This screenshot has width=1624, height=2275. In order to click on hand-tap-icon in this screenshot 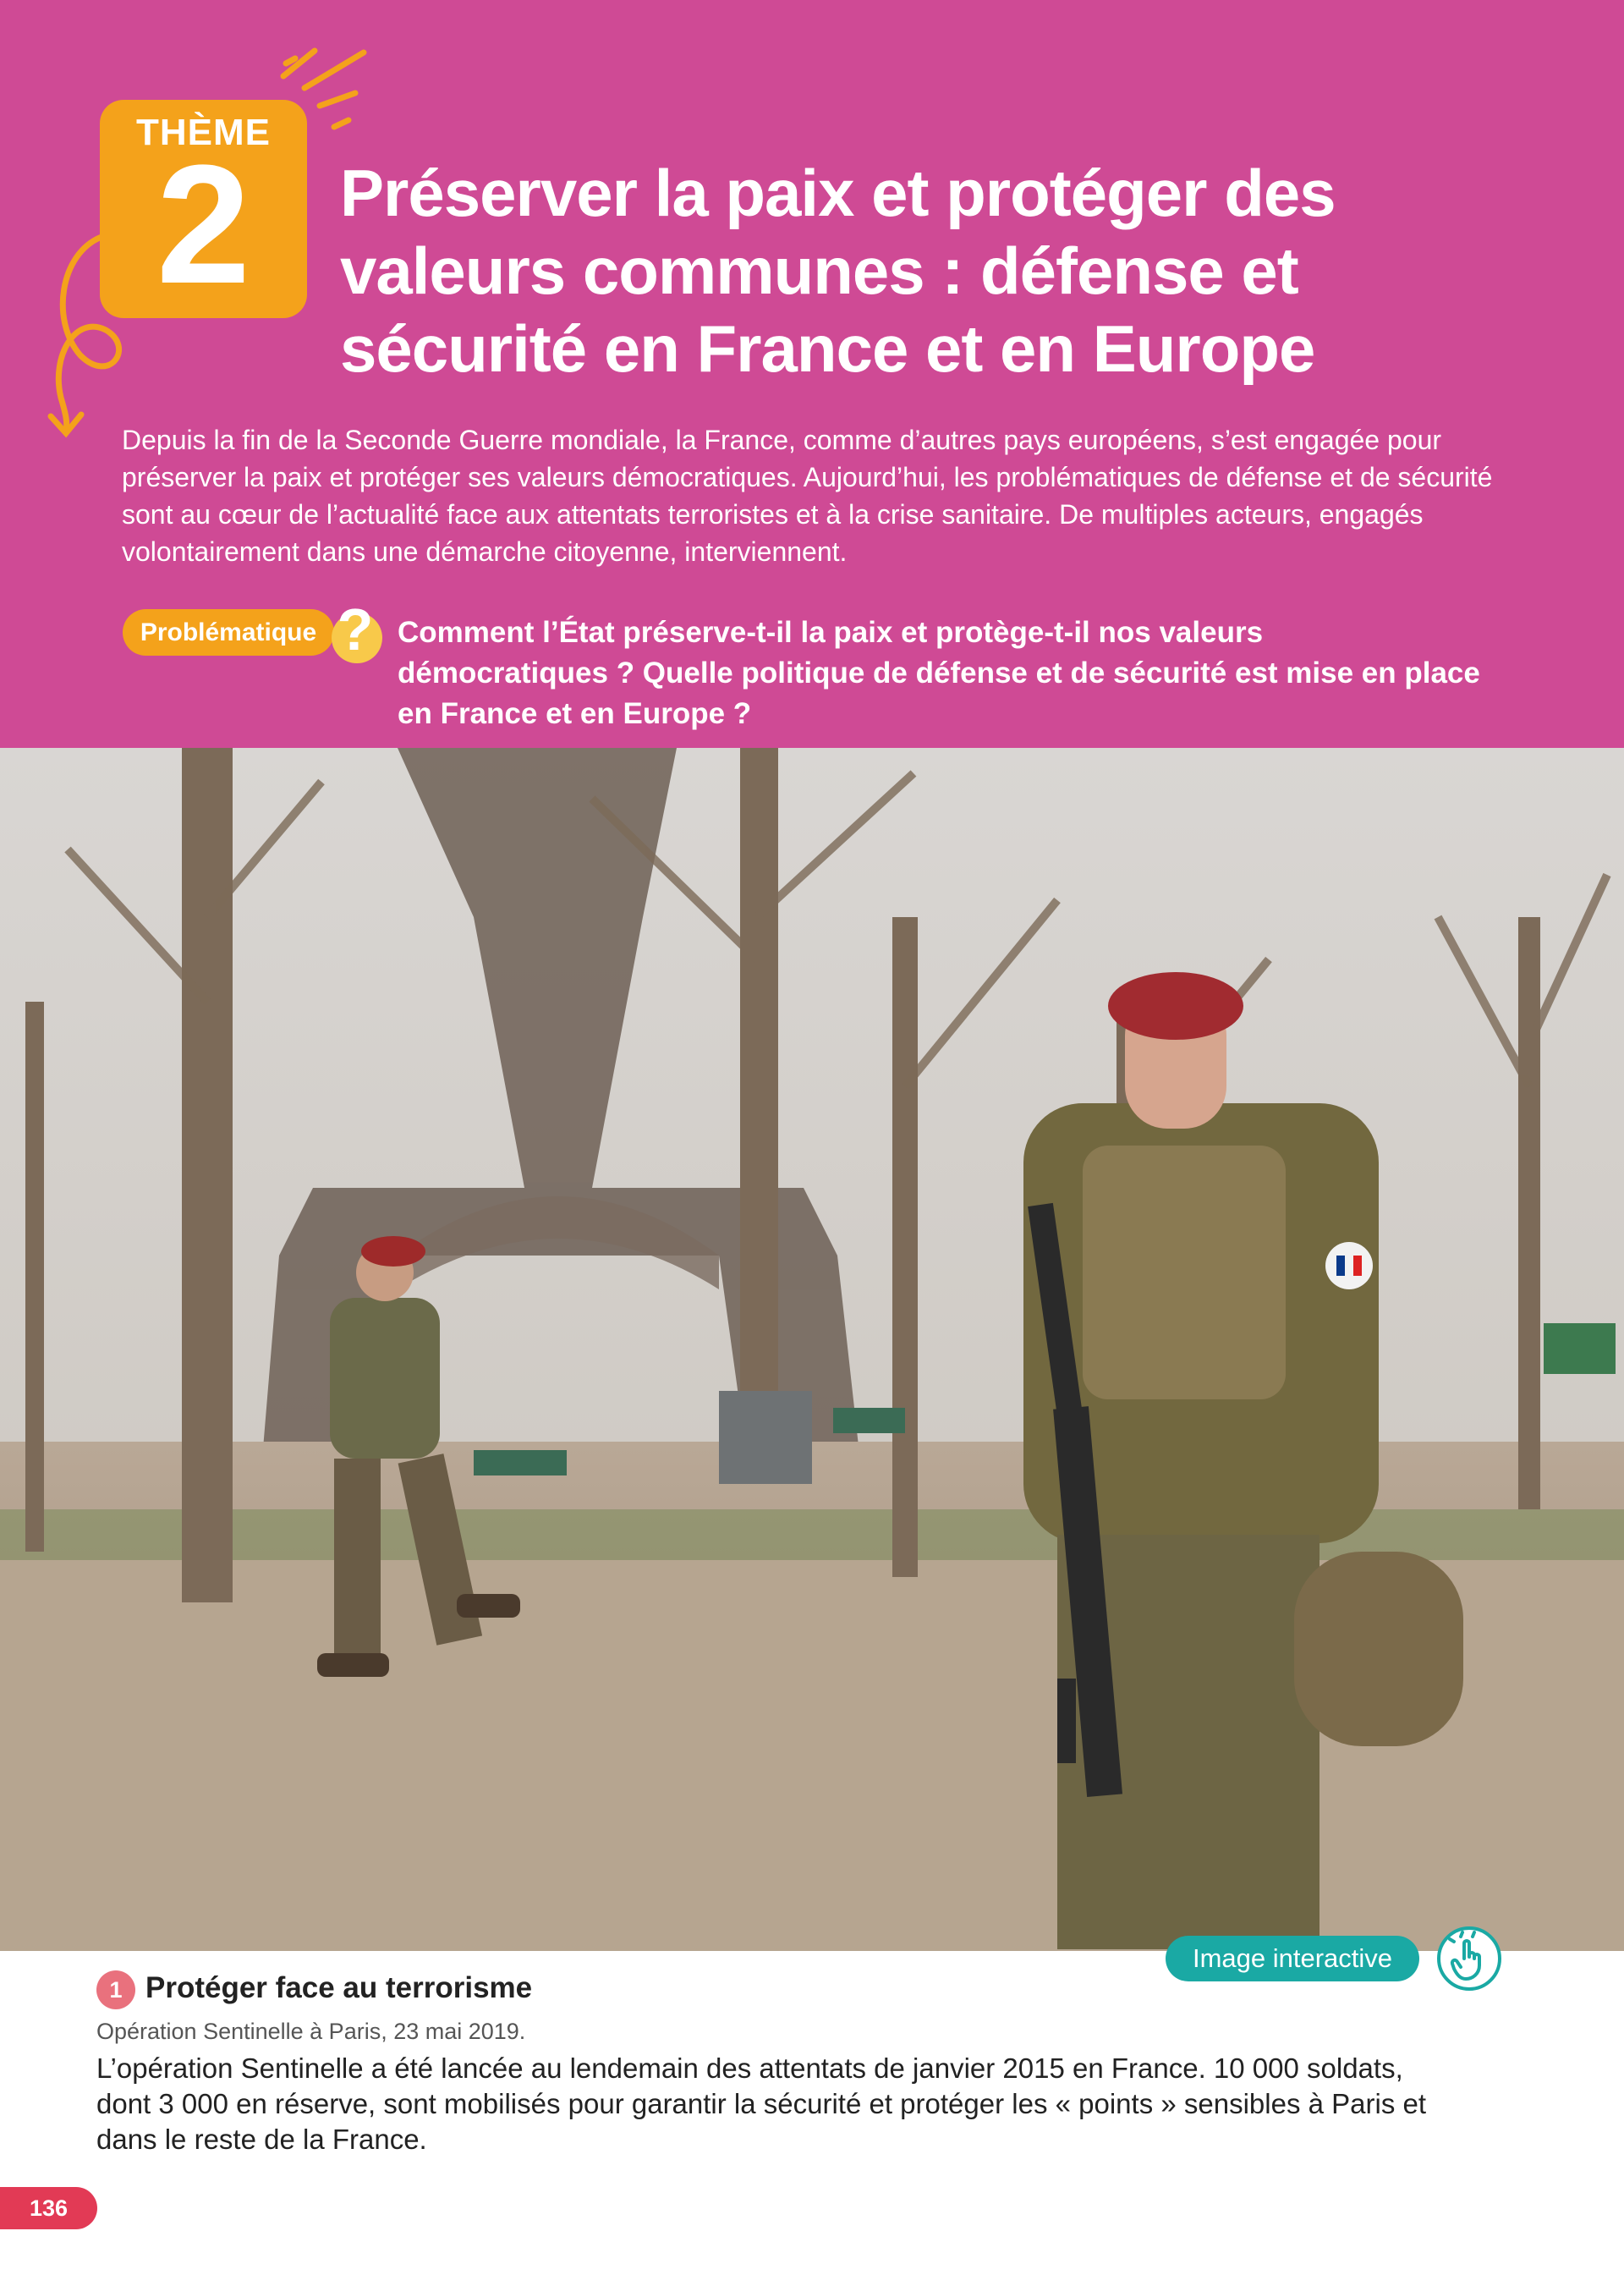, I will do `click(1469, 1958)`.